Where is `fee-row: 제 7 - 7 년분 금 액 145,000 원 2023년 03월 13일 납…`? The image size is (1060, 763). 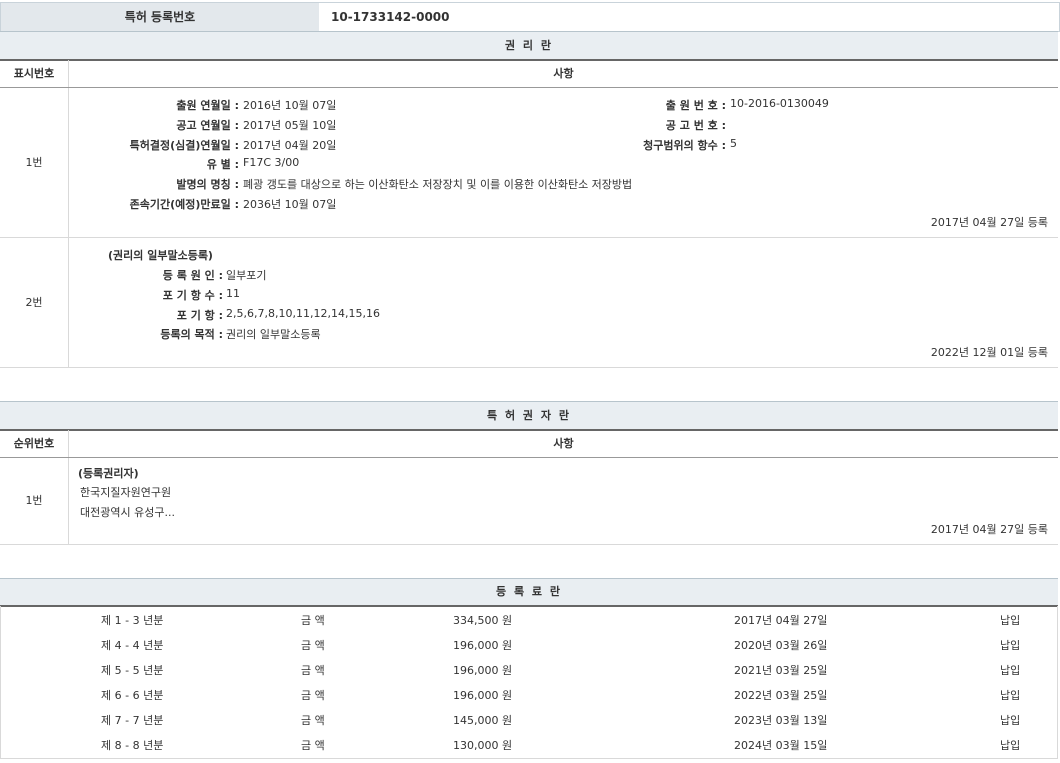
fee-row: 제 7 - 7 년분 금 액 145,000 원 2023년 03월 13일 납… is located at coordinates (530, 719).